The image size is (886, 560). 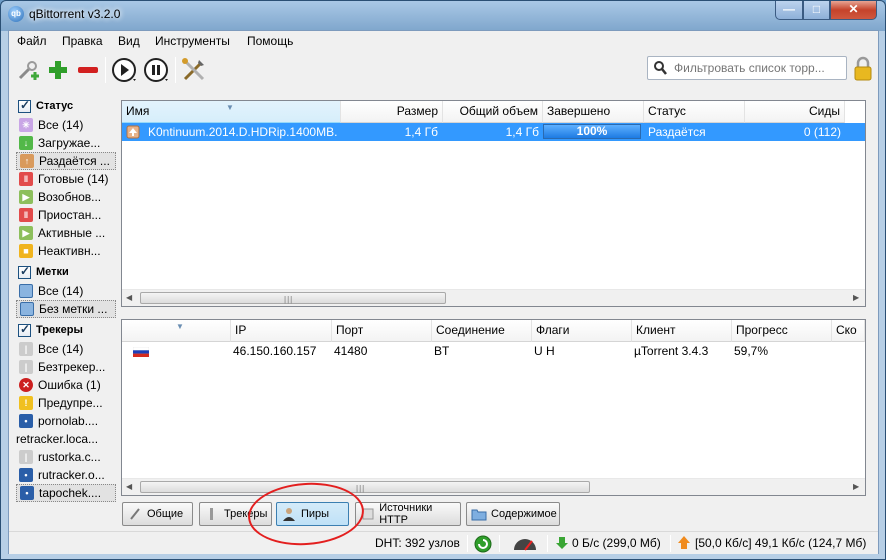 I want to click on column-header-progress: Прогресс, so click(x=782, y=331).